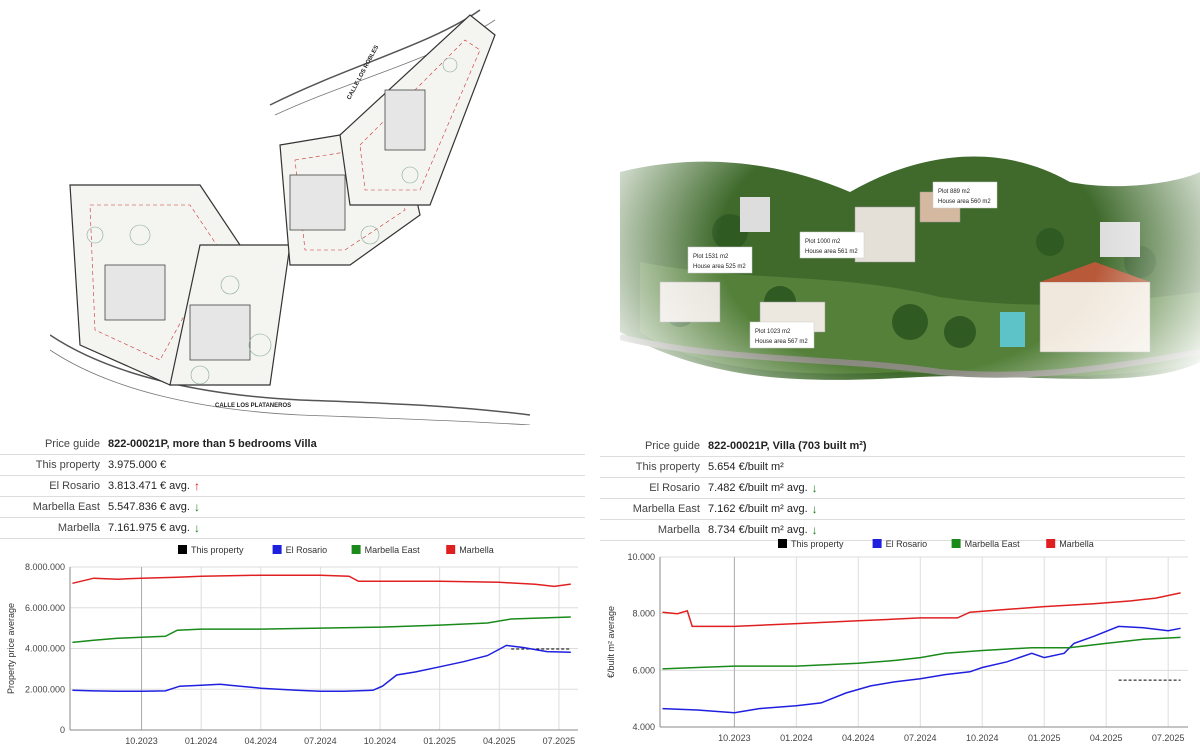 Image resolution: width=1200 pixels, height=755 pixels. I want to click on price-guide-value: 7.162 €/built m² avg., so click(758, 509).